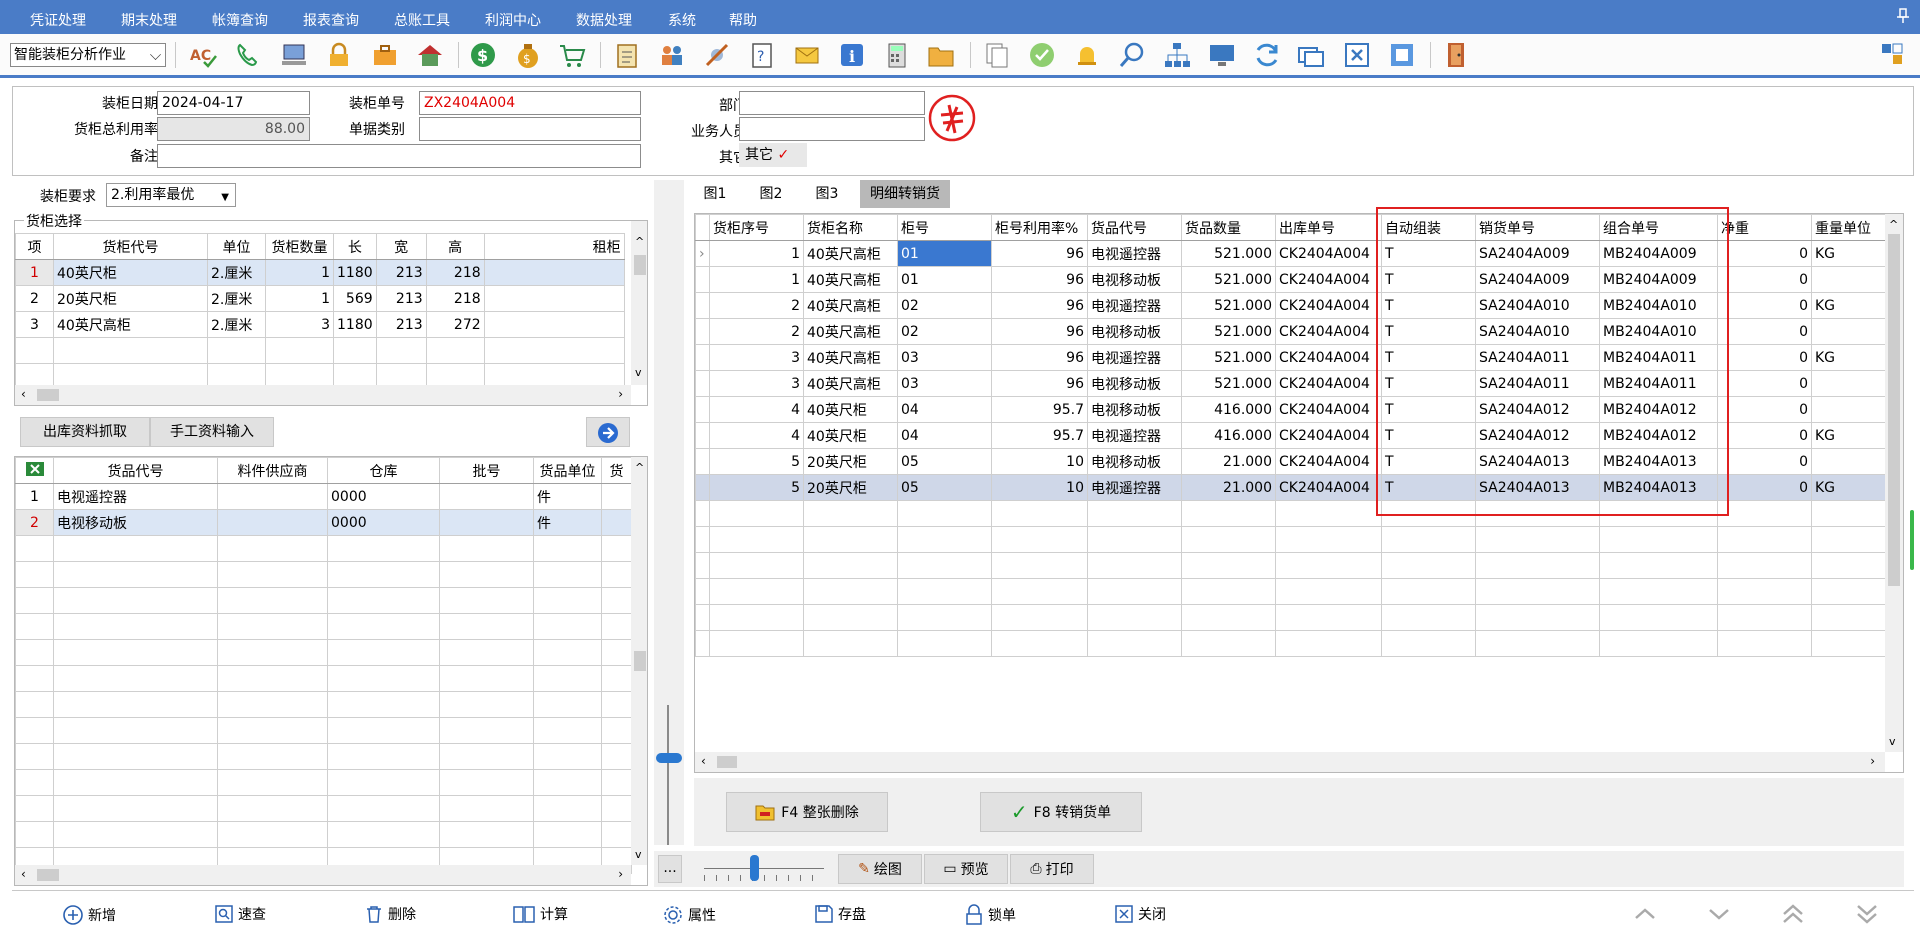 Image resolution: width=1920 pixels, height=937 pixels. I want to click on table-cell: 416.000, so click(1228, 409).